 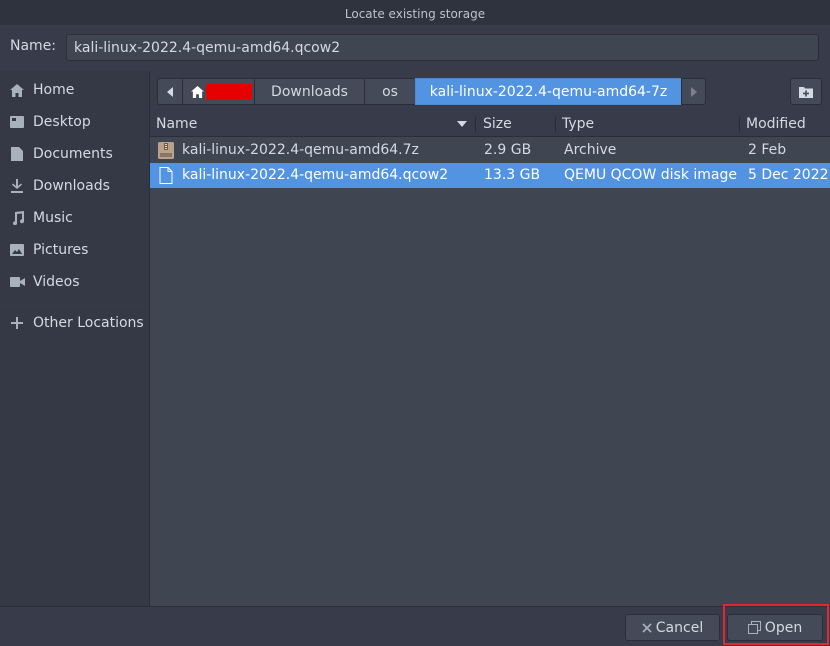 I want to click on file-modified: 2 Feb, so click(x=767, y=150).